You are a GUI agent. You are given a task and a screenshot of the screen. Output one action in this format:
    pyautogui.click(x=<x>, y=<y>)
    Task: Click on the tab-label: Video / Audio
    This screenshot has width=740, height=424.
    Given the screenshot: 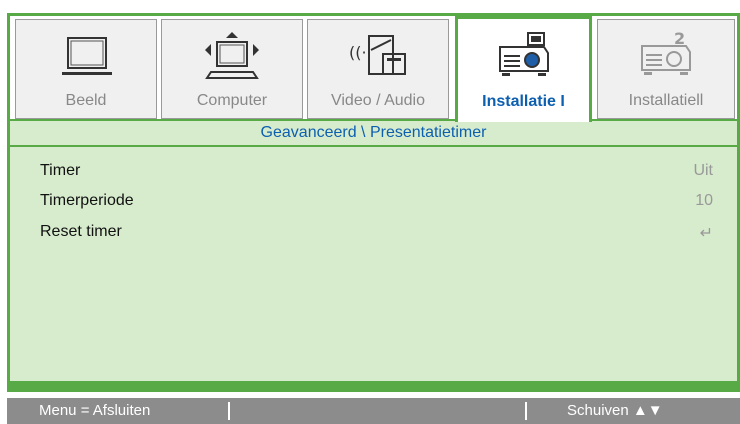 What is the action you would take?
    pyautogui.click(x=377, y=100)
    